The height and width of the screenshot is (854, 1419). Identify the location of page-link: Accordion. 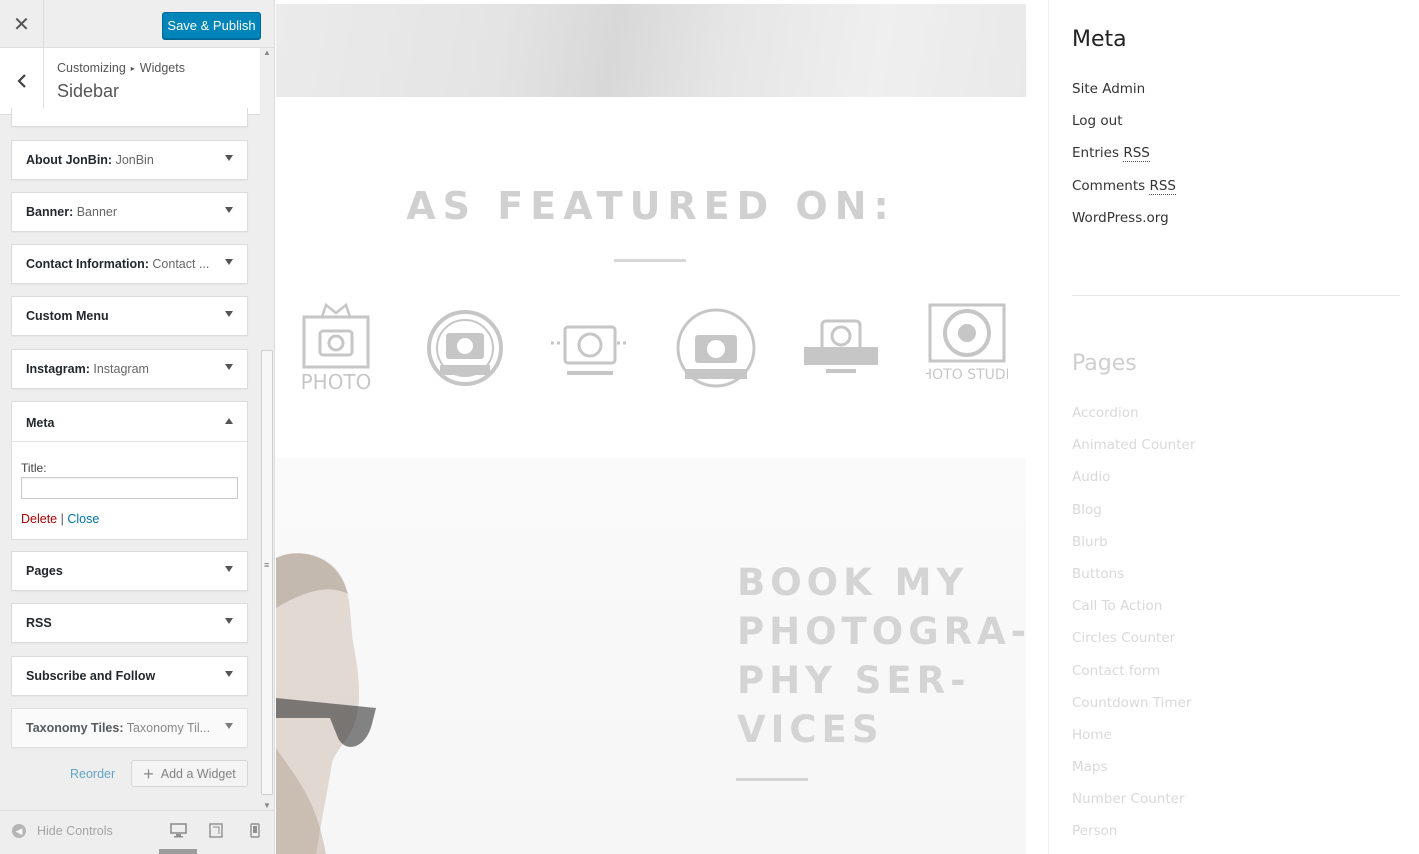
(1133, 421).